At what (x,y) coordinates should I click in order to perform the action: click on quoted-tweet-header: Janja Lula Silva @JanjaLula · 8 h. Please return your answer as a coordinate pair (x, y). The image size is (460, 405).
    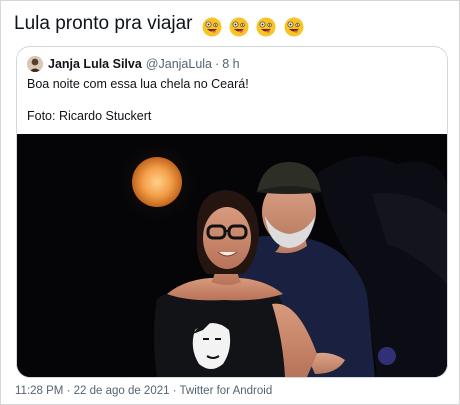
    Looking at the image, I should click on (133, 64).